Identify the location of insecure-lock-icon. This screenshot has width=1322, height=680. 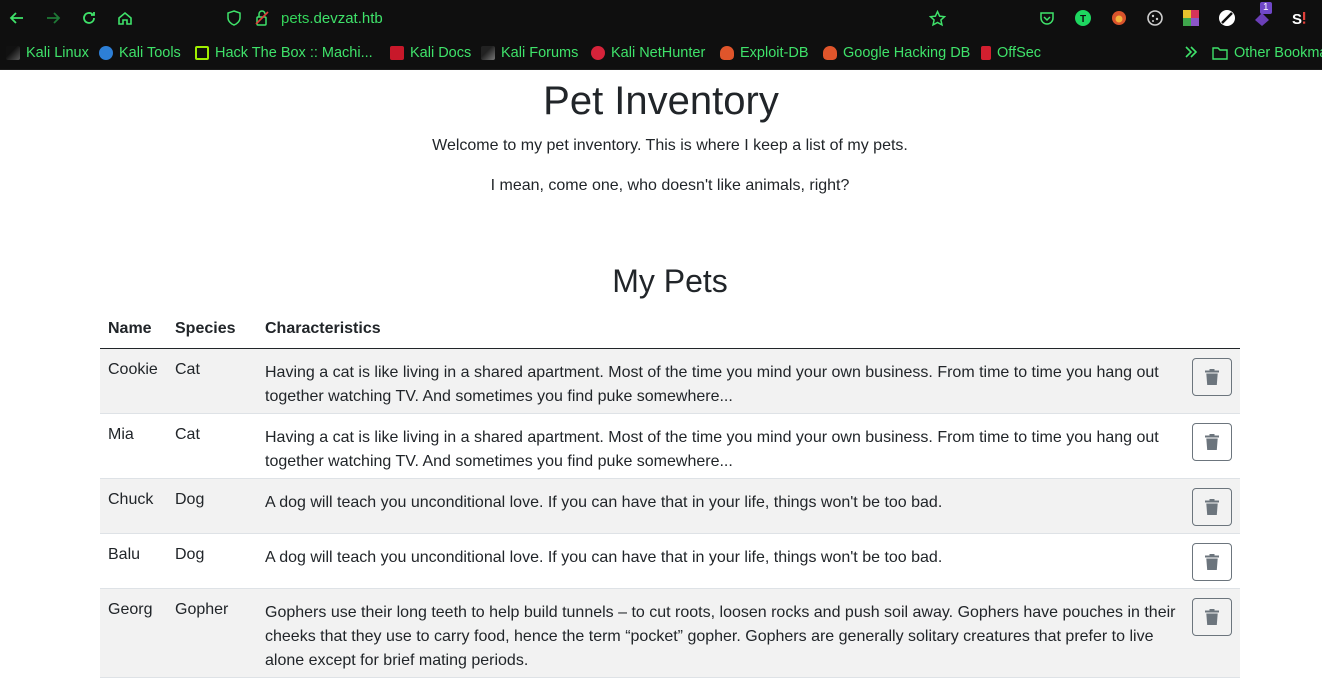
(262, 18).